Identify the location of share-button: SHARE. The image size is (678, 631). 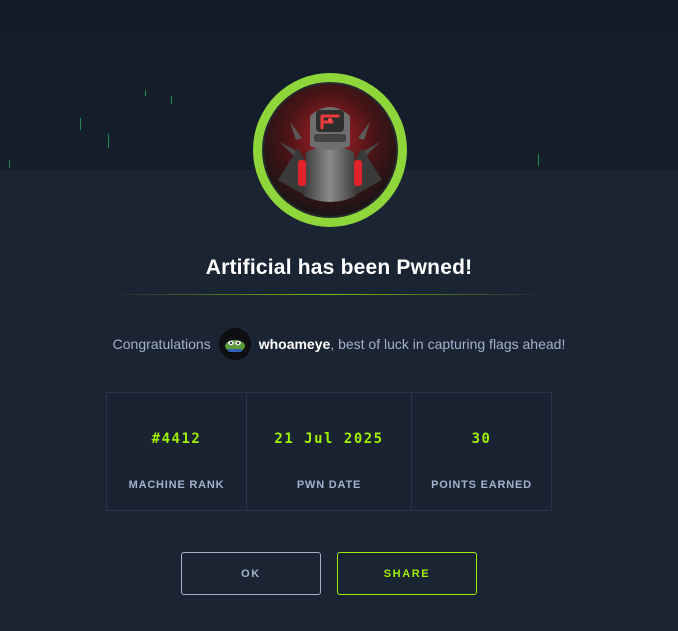
(407, 573).